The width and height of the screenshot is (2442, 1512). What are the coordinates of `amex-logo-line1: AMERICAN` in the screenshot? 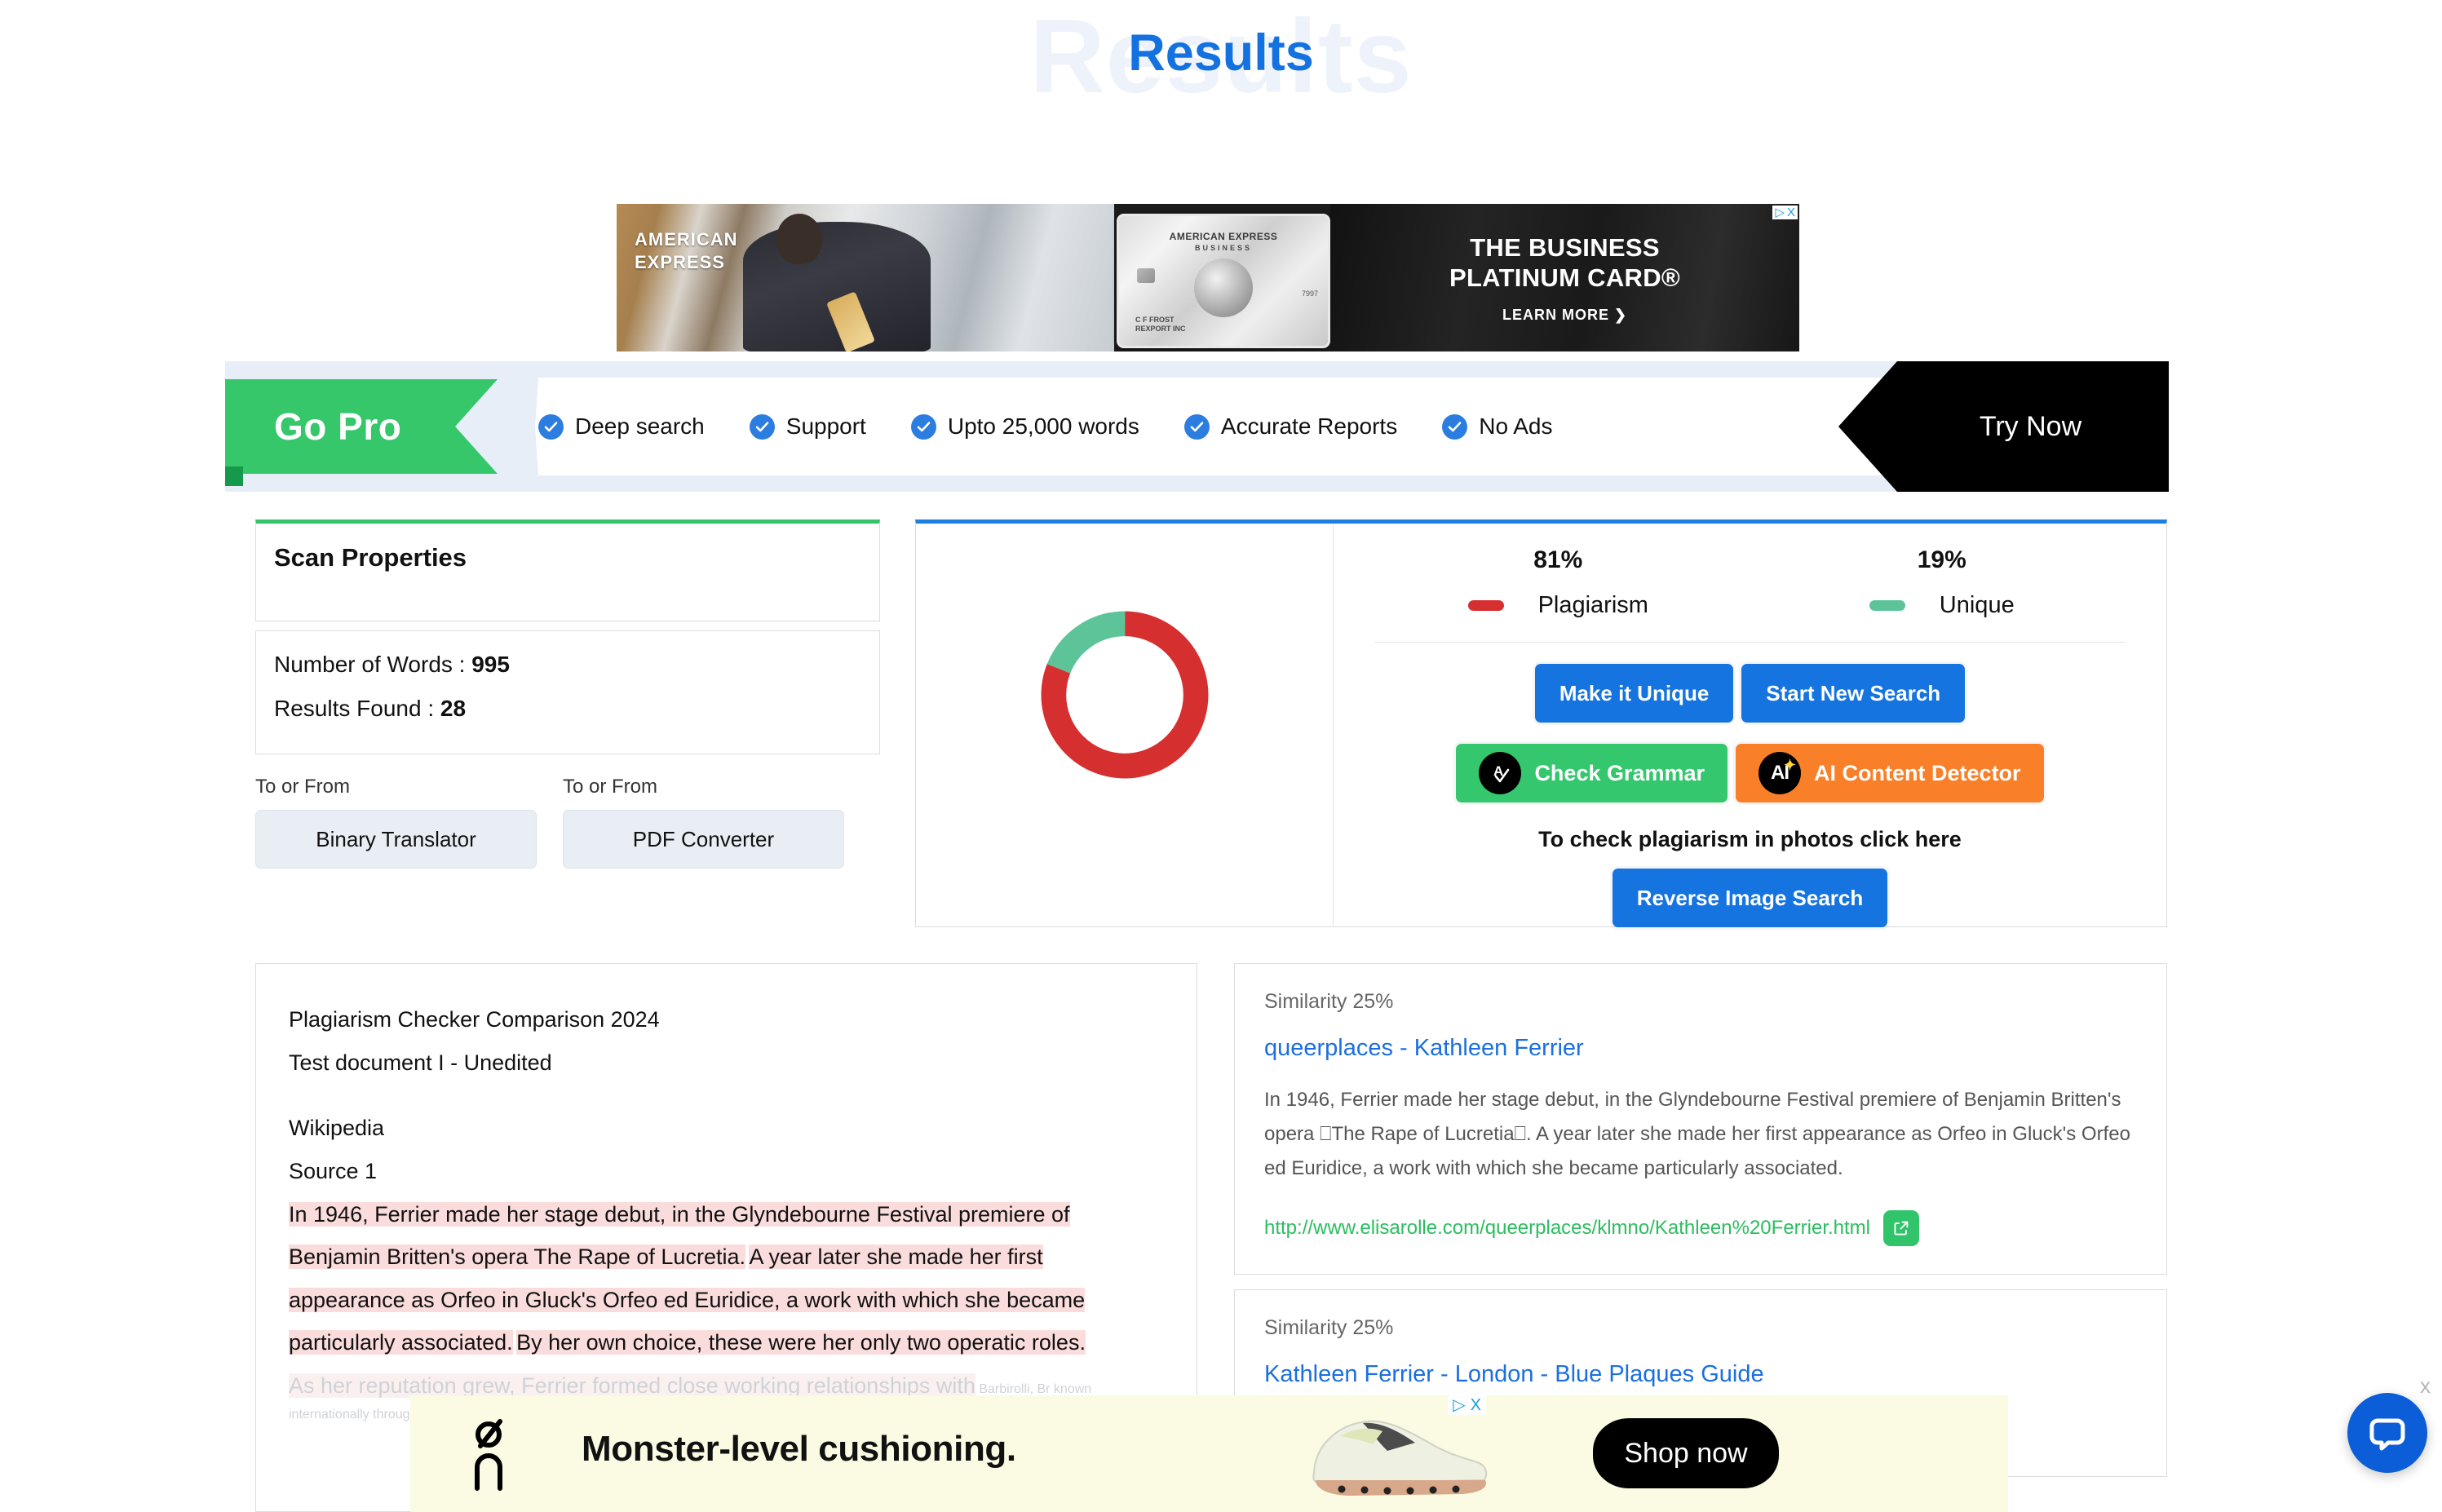 It's located at (686, 240).